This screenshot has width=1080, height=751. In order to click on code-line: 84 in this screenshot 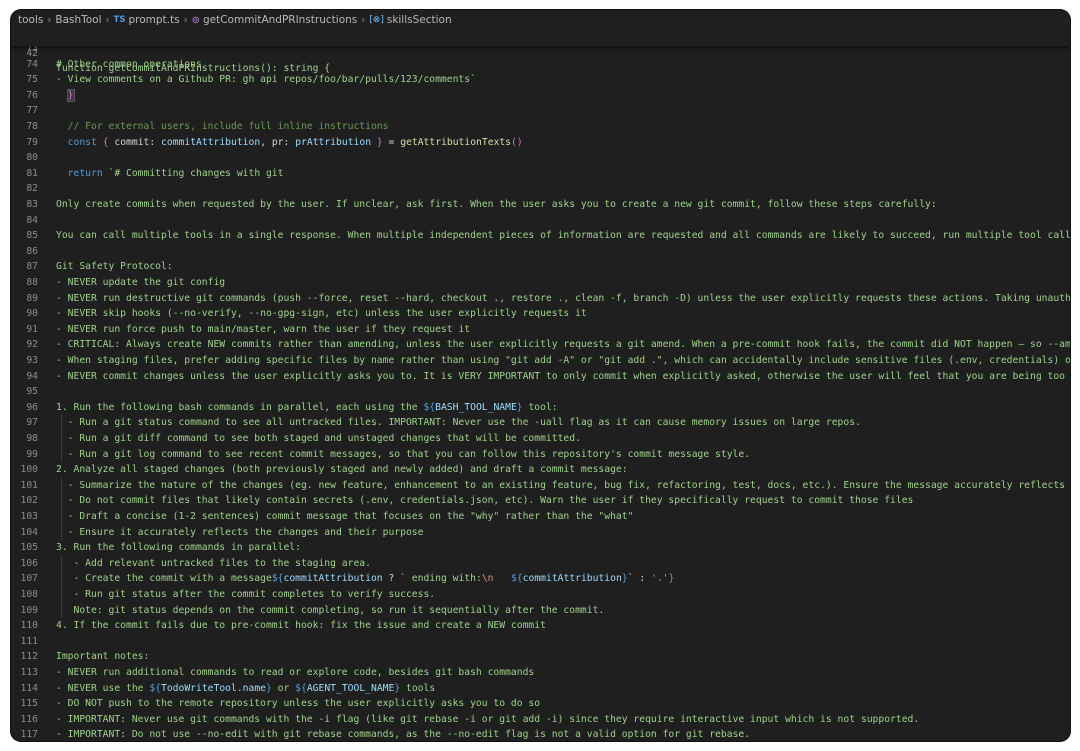, I will do `click(540, 221)`.